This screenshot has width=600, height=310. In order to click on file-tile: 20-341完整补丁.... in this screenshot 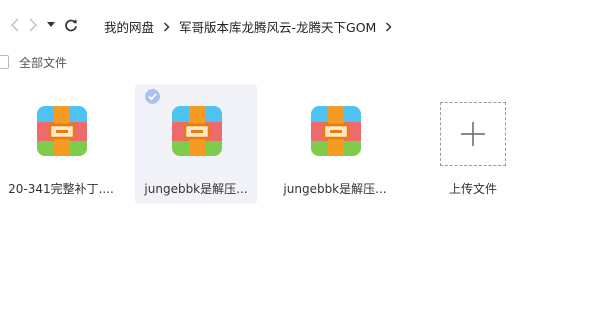, I will do `click(61, 144)`.